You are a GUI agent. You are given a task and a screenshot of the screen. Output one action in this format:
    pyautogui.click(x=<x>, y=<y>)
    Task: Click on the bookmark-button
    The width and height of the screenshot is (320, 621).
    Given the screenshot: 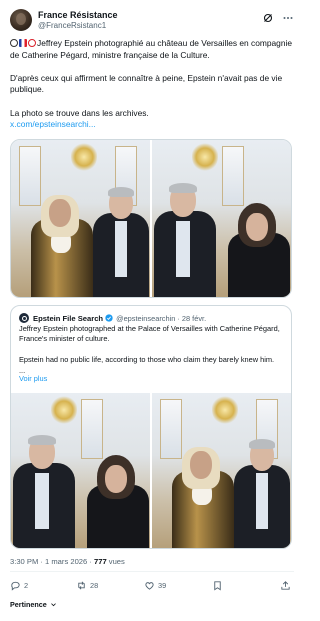 What is the action you would take?
    pyautogui.click(x=217, y=585)
    